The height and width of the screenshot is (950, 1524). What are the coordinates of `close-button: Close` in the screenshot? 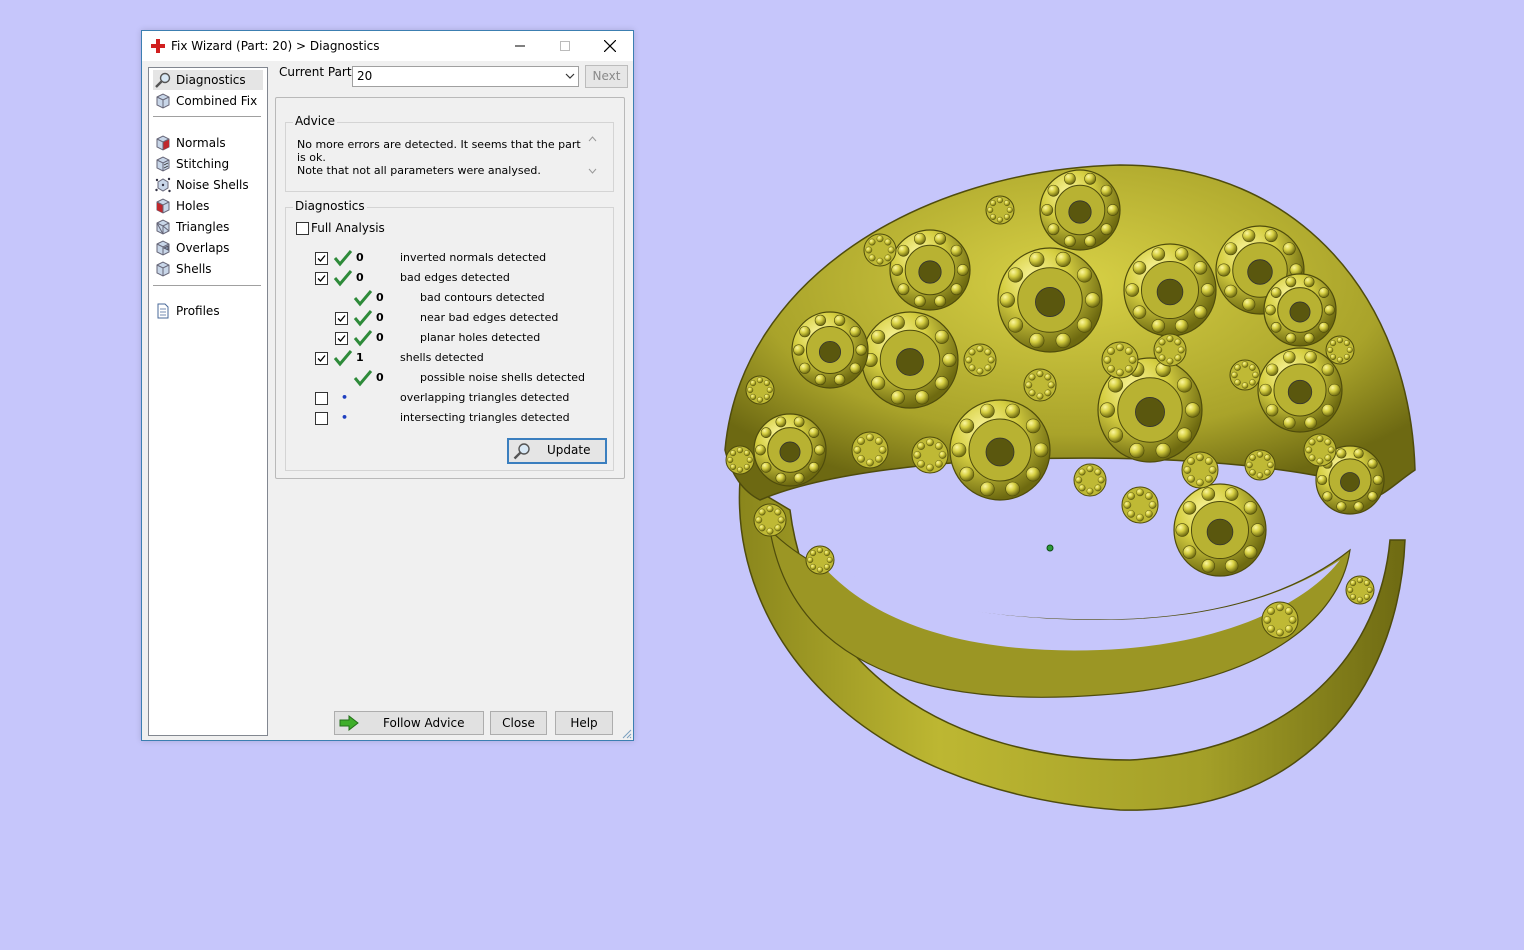 It's located at (518, 723).